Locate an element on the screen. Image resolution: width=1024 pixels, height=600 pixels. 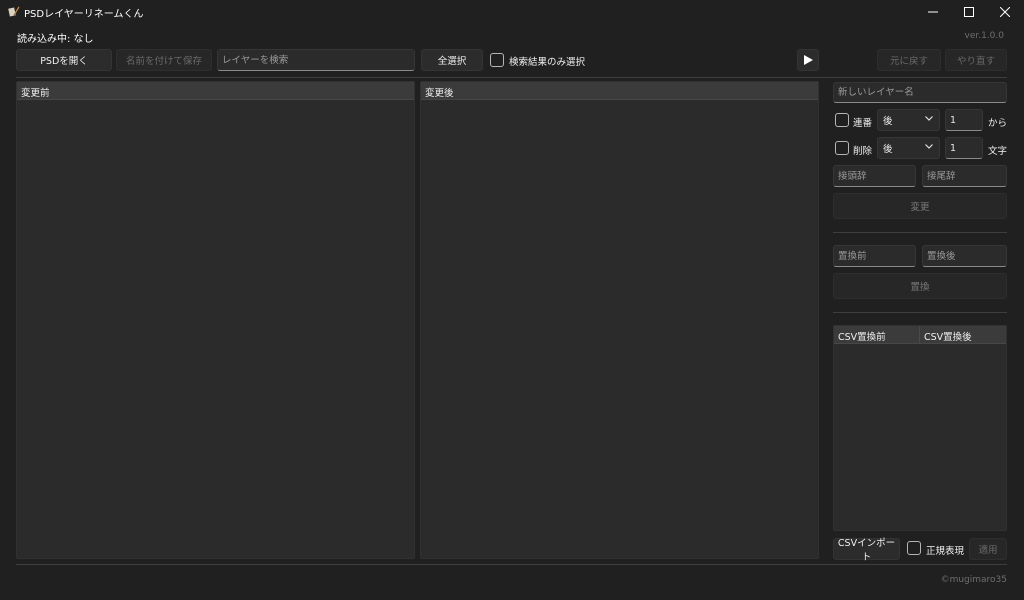
regex-checkbox is located at coordinates (914, 548).